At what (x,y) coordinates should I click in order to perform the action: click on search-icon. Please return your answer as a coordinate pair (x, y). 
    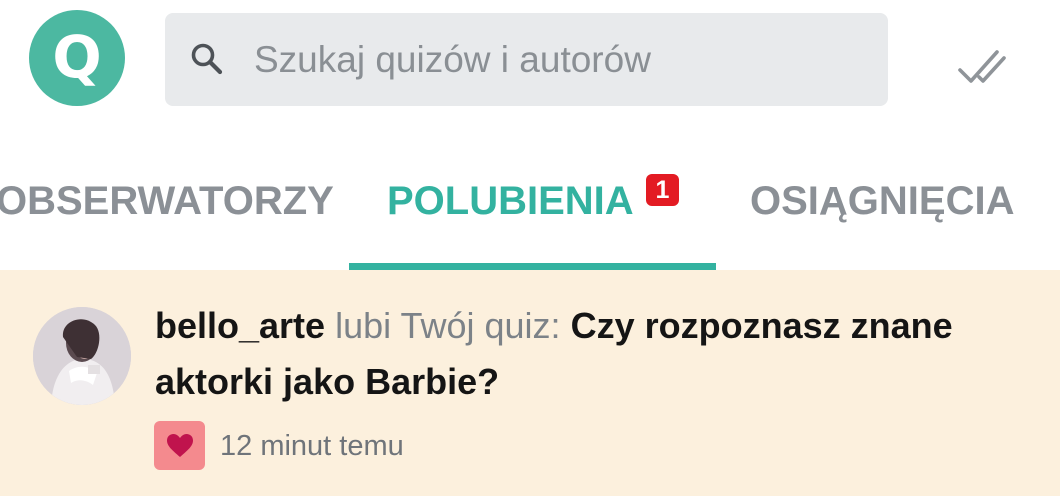
    Looking at the image, I should click on (207, 59).